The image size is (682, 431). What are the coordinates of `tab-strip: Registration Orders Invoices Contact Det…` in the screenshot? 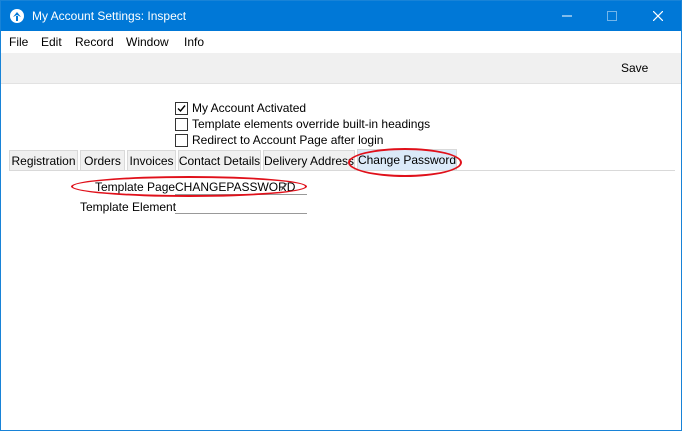 It's located at (344, 160).